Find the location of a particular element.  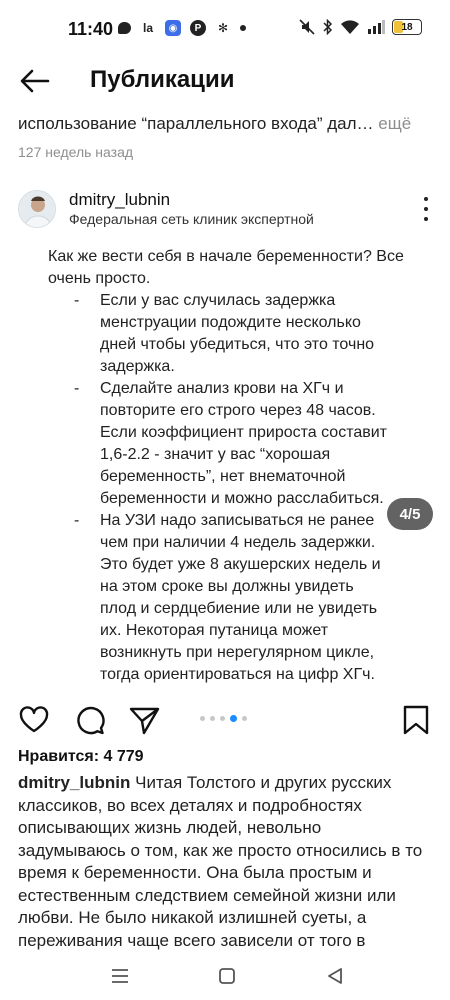

share-send-icon is located at coordinates (144, 720).